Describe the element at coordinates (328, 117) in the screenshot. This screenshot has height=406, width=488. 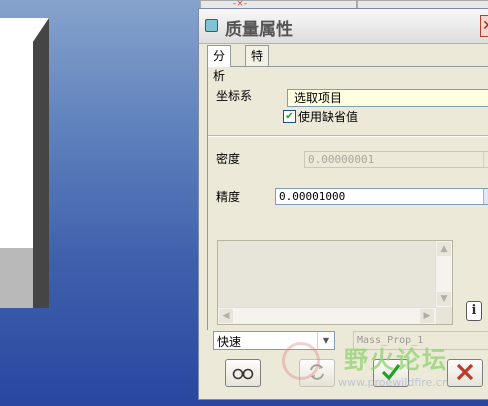
I see `use-default-label: 使用缺省值` at that location.